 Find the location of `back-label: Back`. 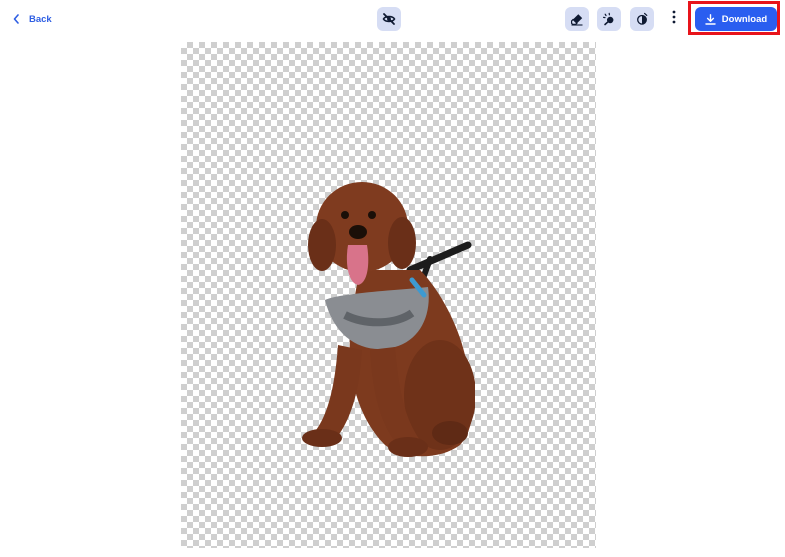

back-label: Back is located at coordinates (40, 19).